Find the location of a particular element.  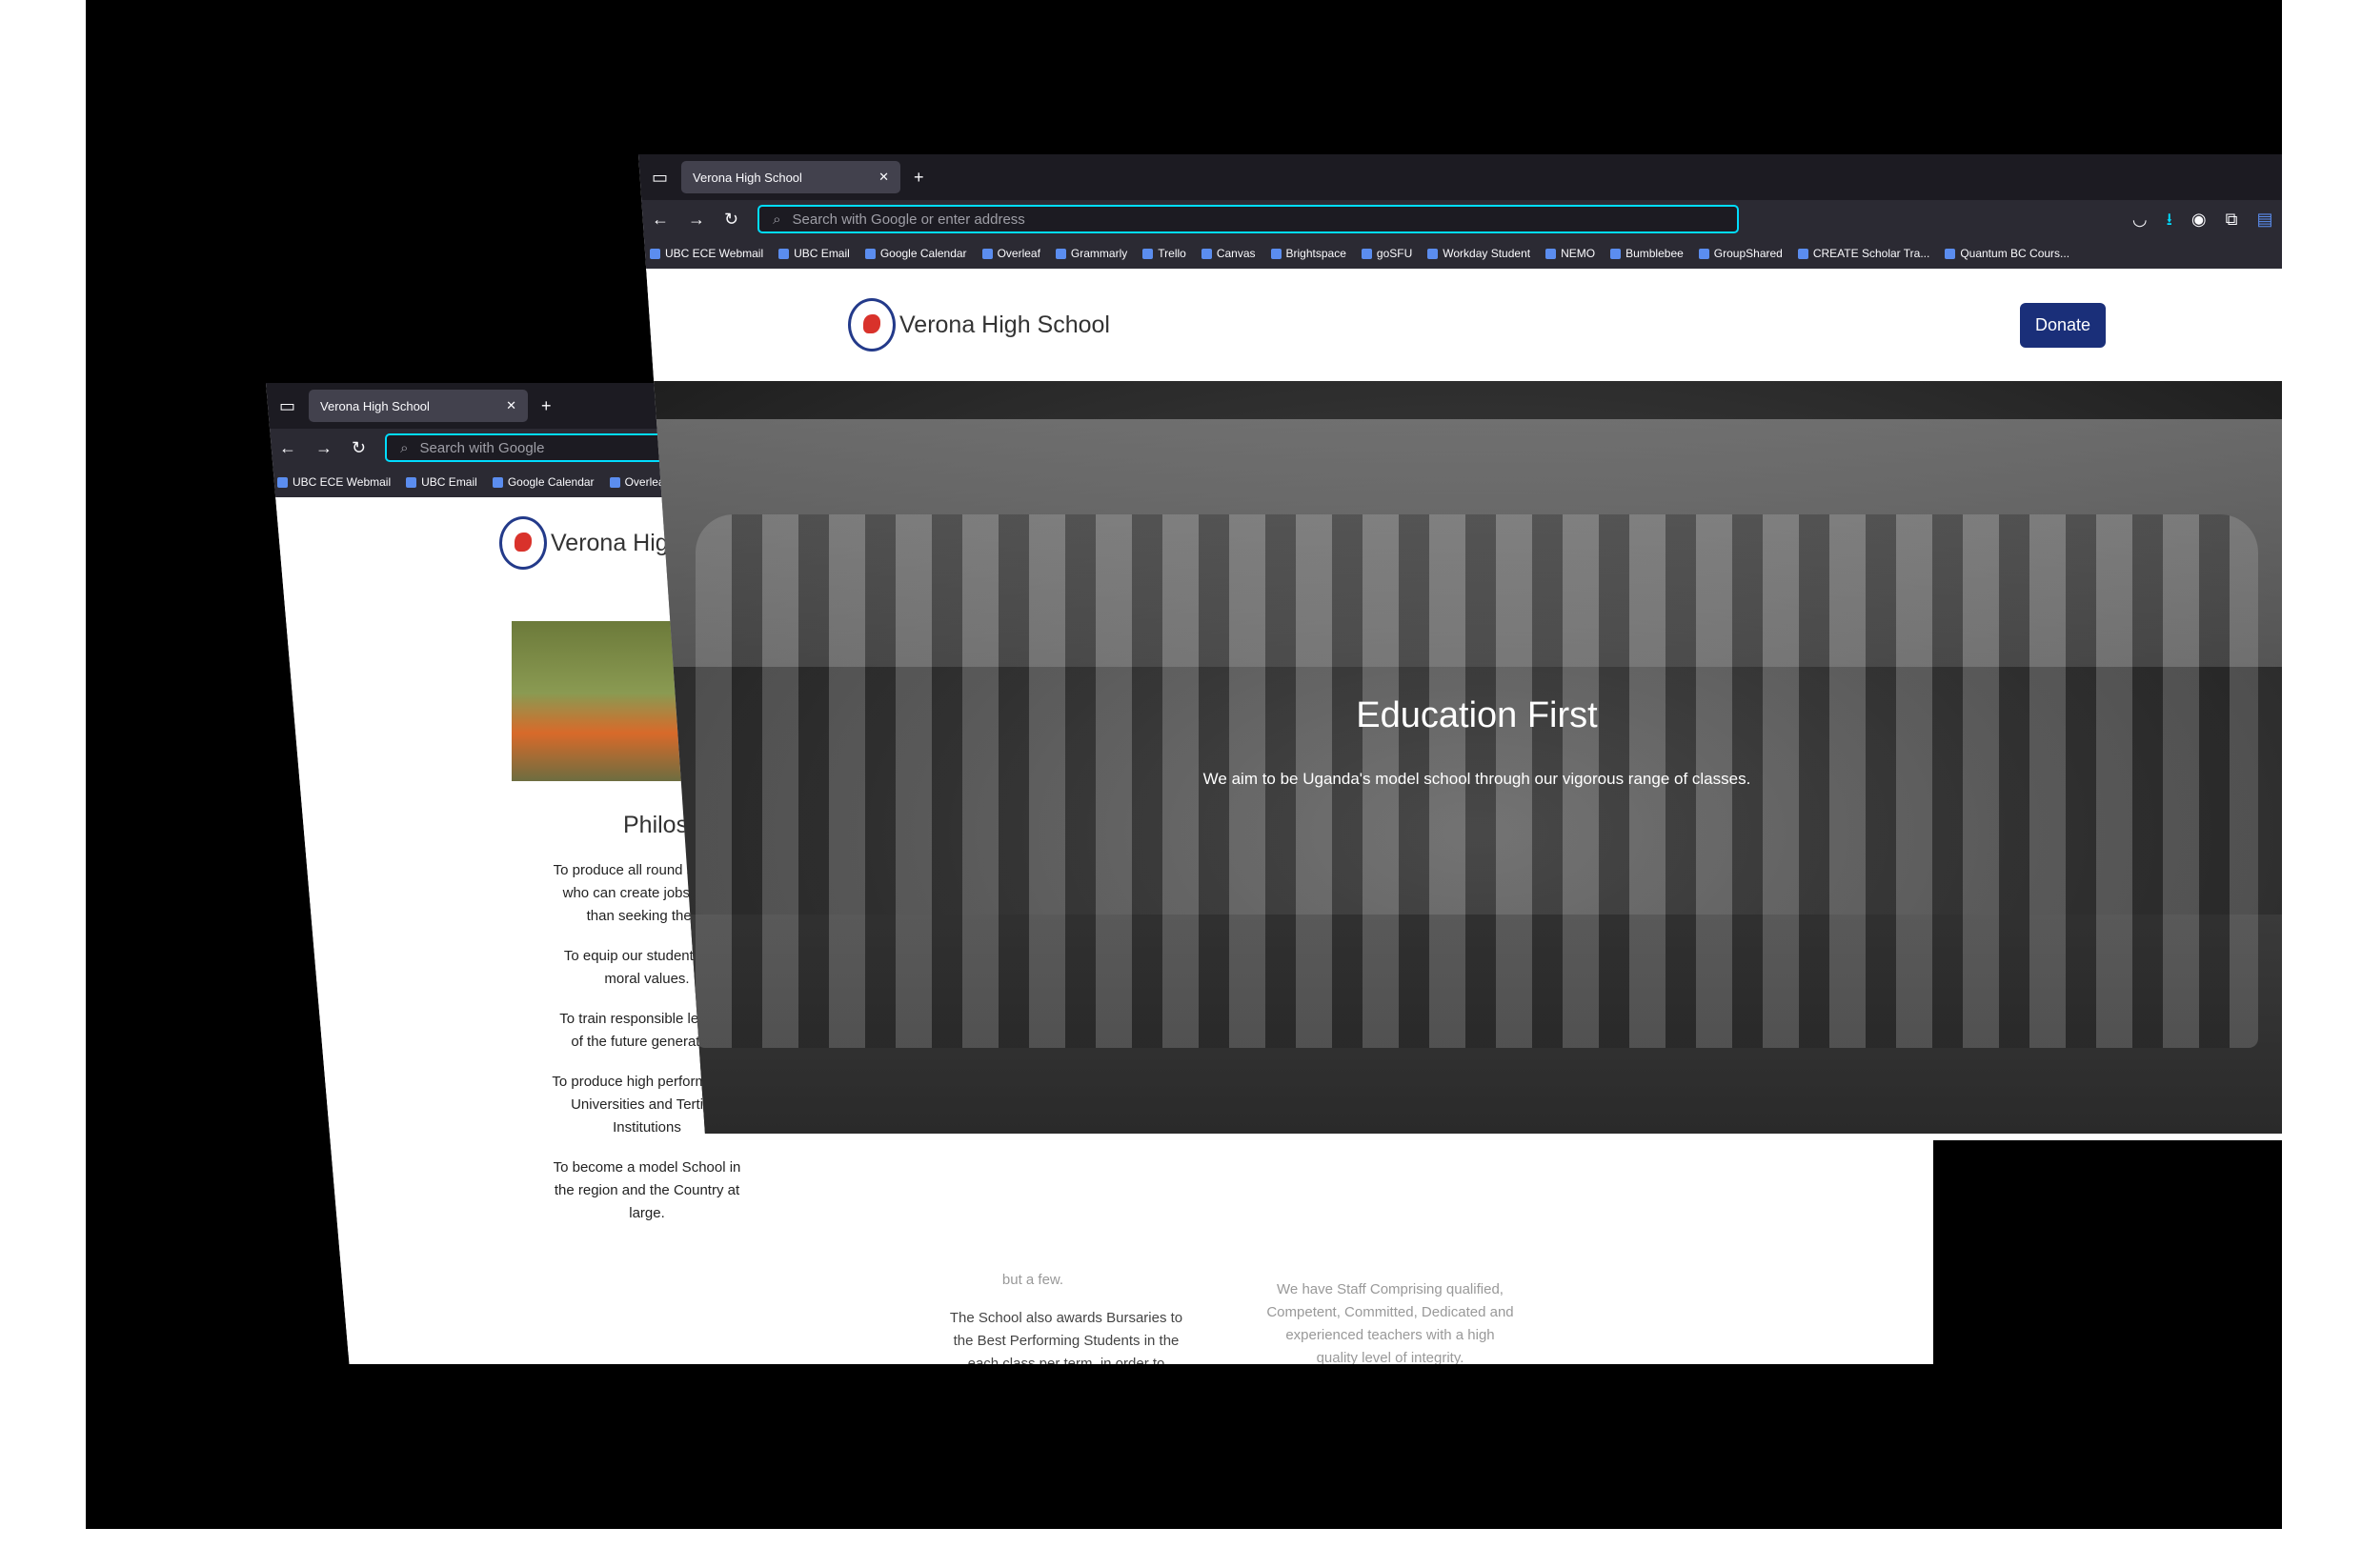

bookmark-item: Workday Student is located at coordinates (1478, 254).